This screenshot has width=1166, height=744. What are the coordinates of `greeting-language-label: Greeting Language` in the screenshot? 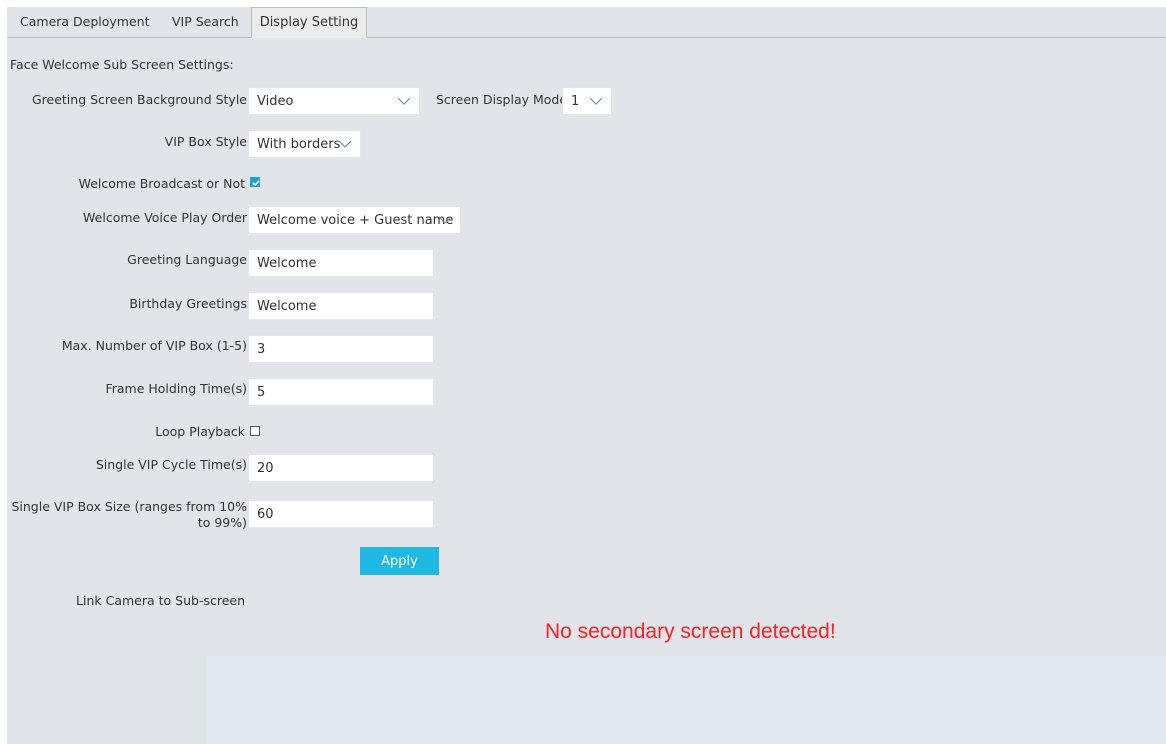 It's located at (187, 259).